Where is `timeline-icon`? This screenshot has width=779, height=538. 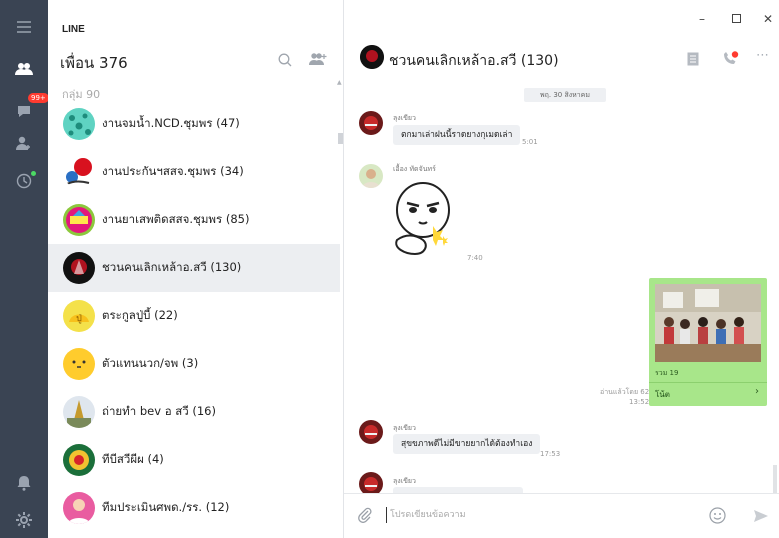
timeline-icon is located at coordinates (24, 181).